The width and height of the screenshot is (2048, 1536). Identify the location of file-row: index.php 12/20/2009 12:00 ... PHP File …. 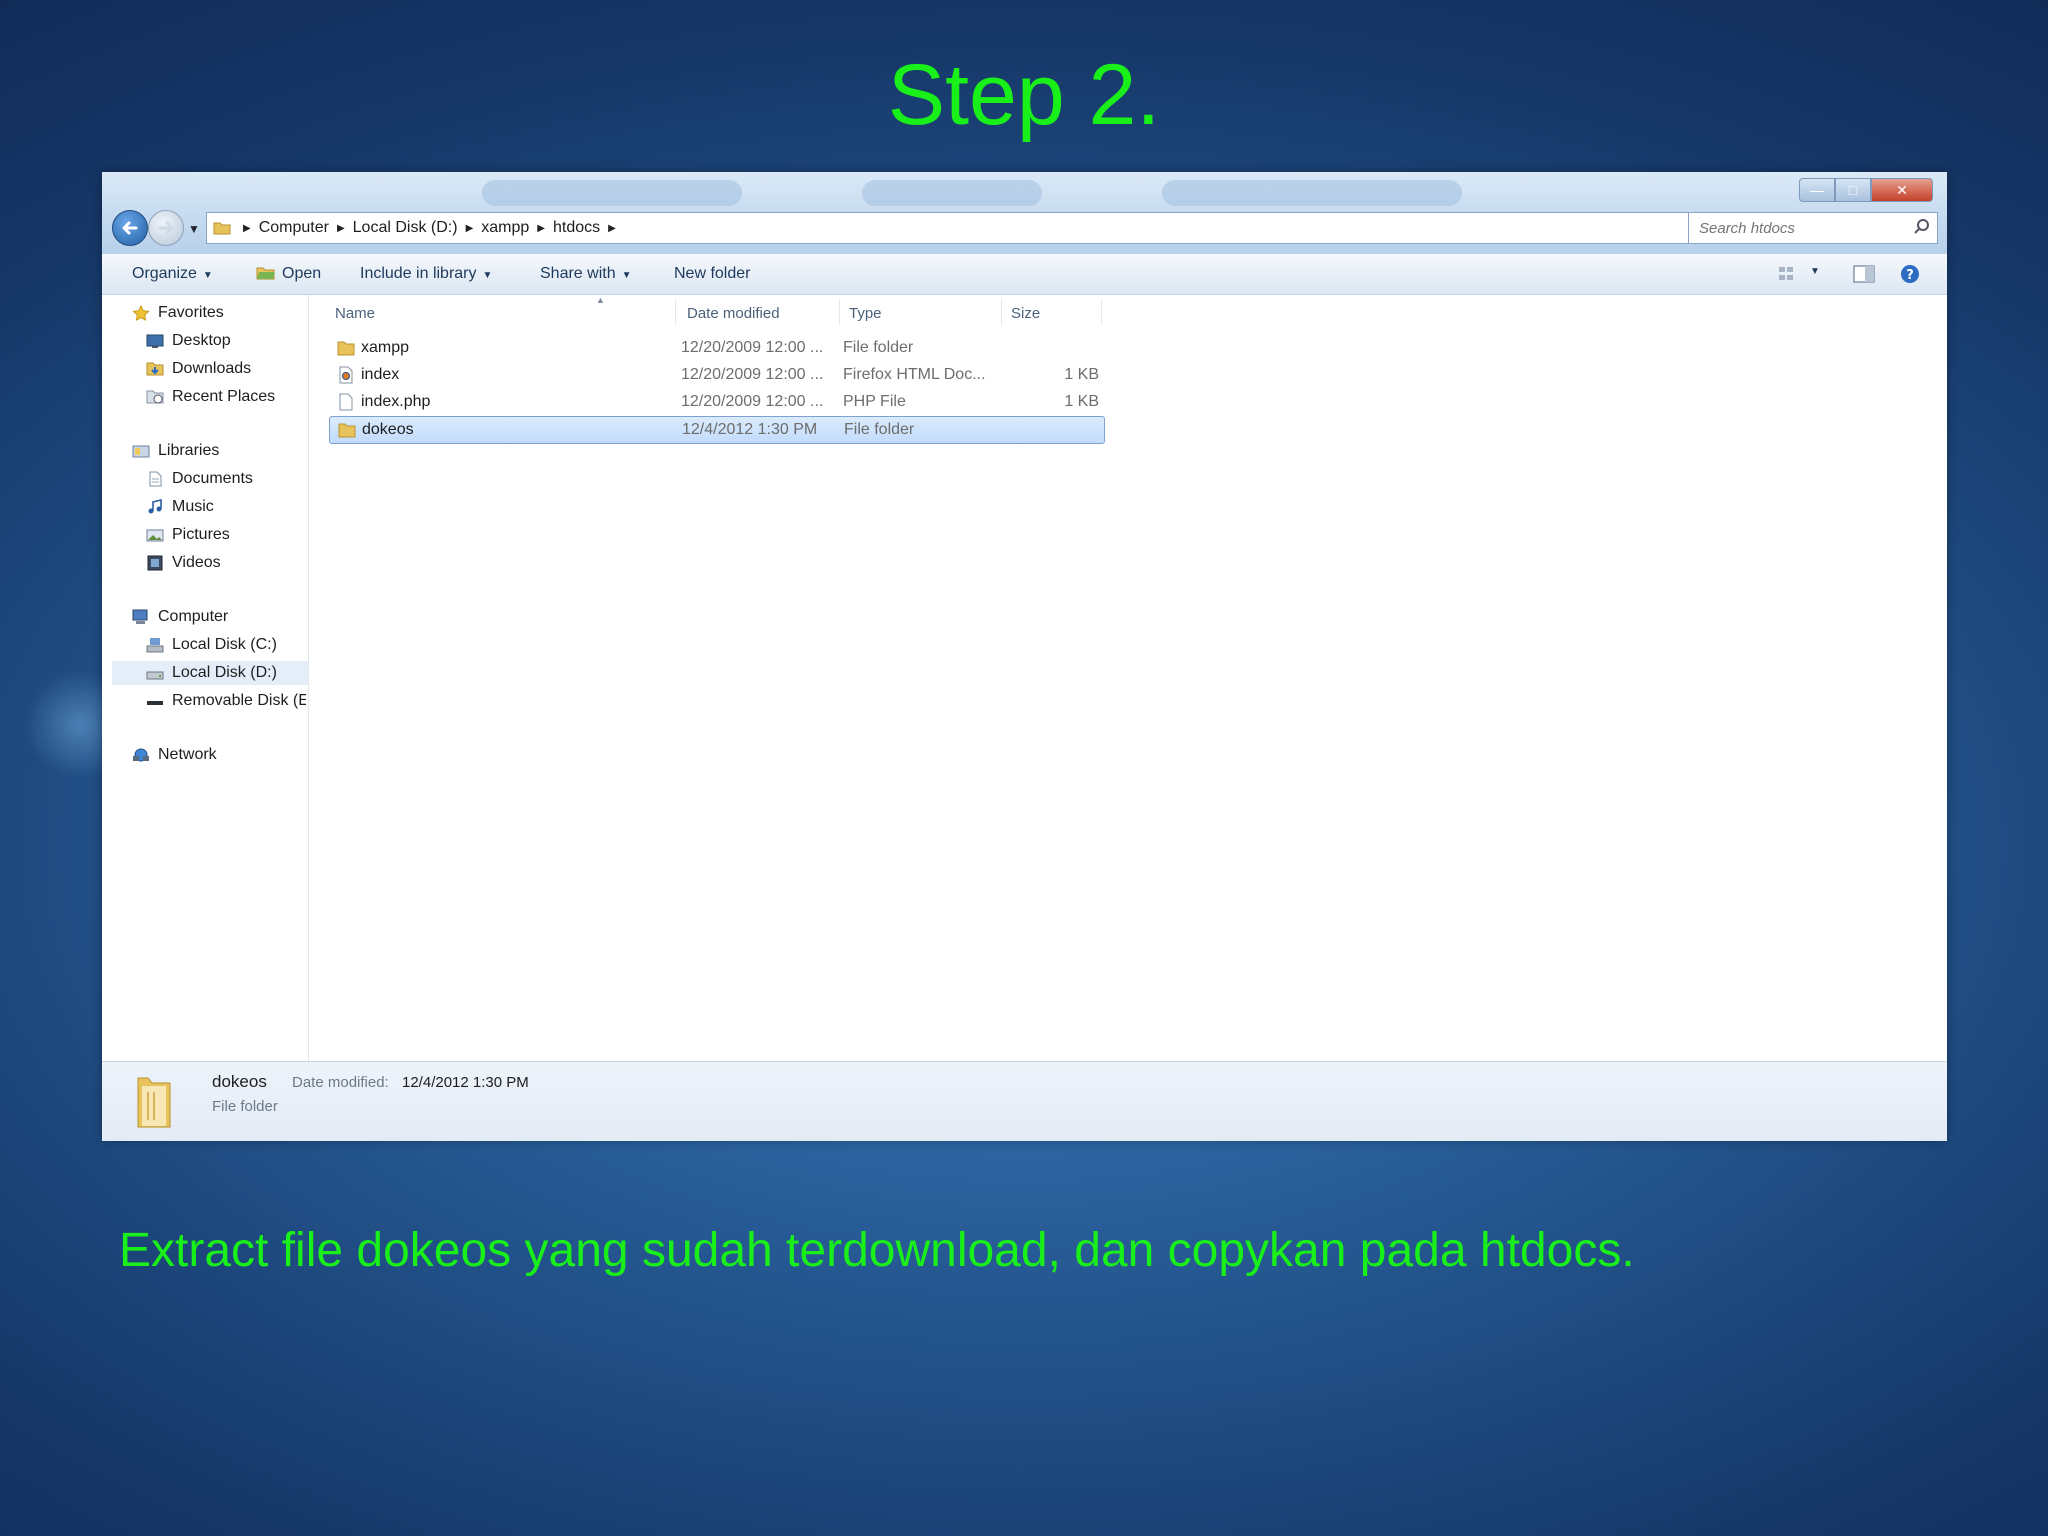
(716, 402).